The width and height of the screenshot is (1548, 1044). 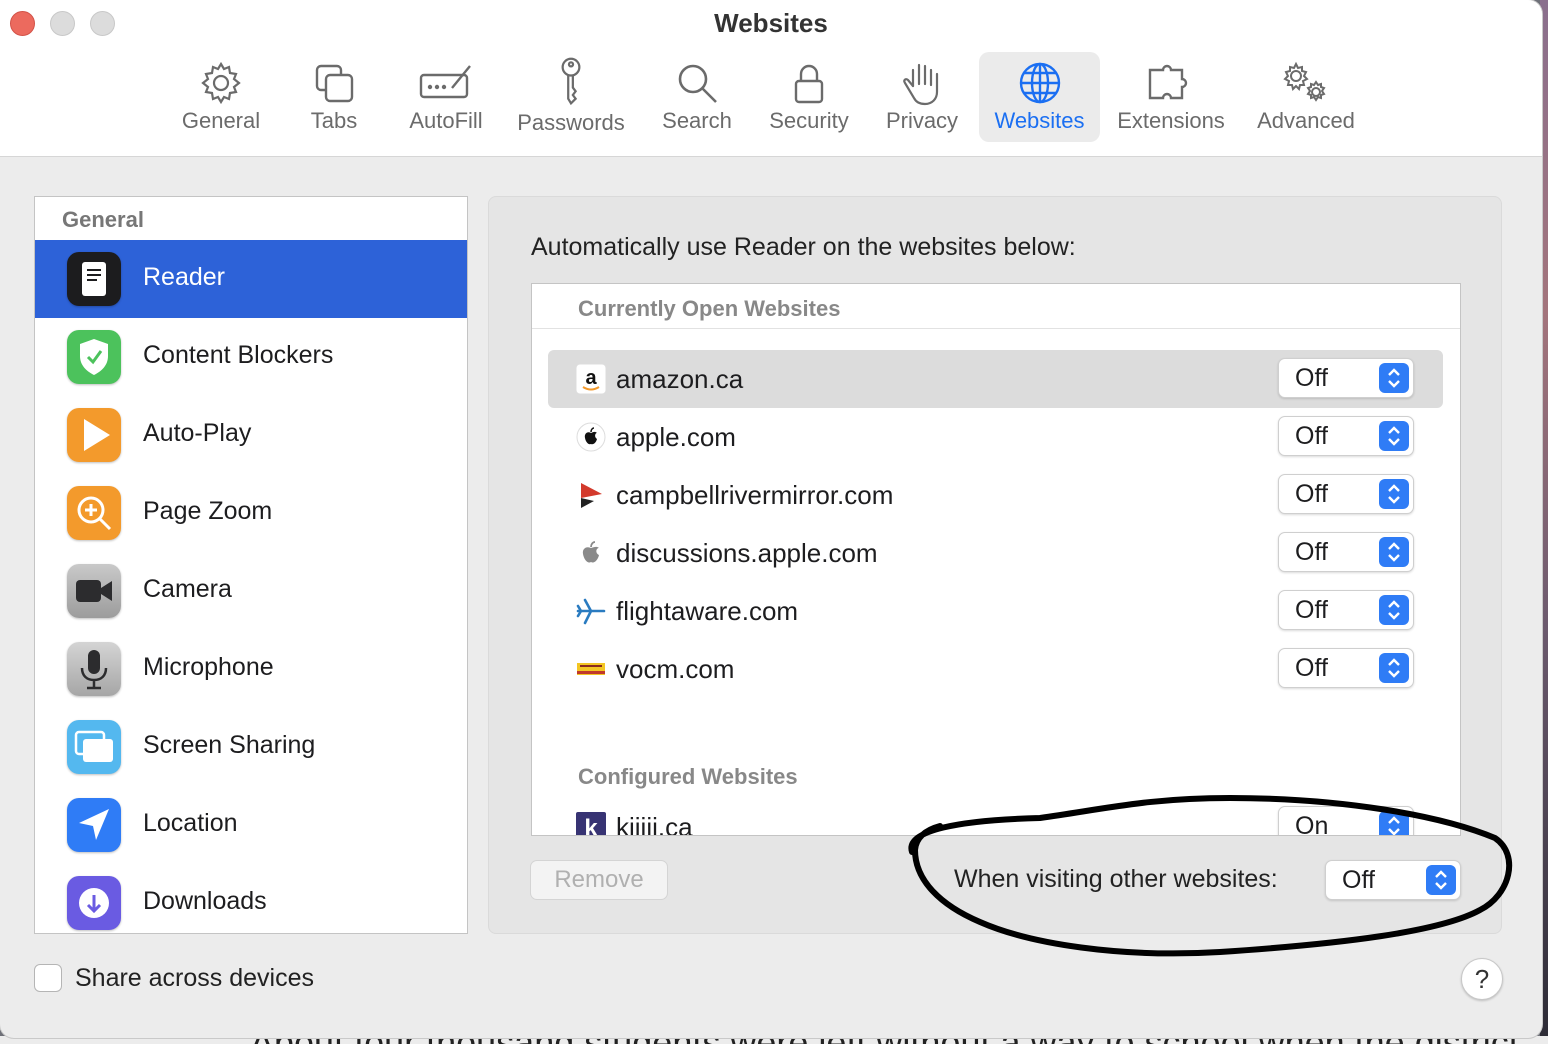 I want to click on reader-setting-popup: On, so click(x=1346, y=821).